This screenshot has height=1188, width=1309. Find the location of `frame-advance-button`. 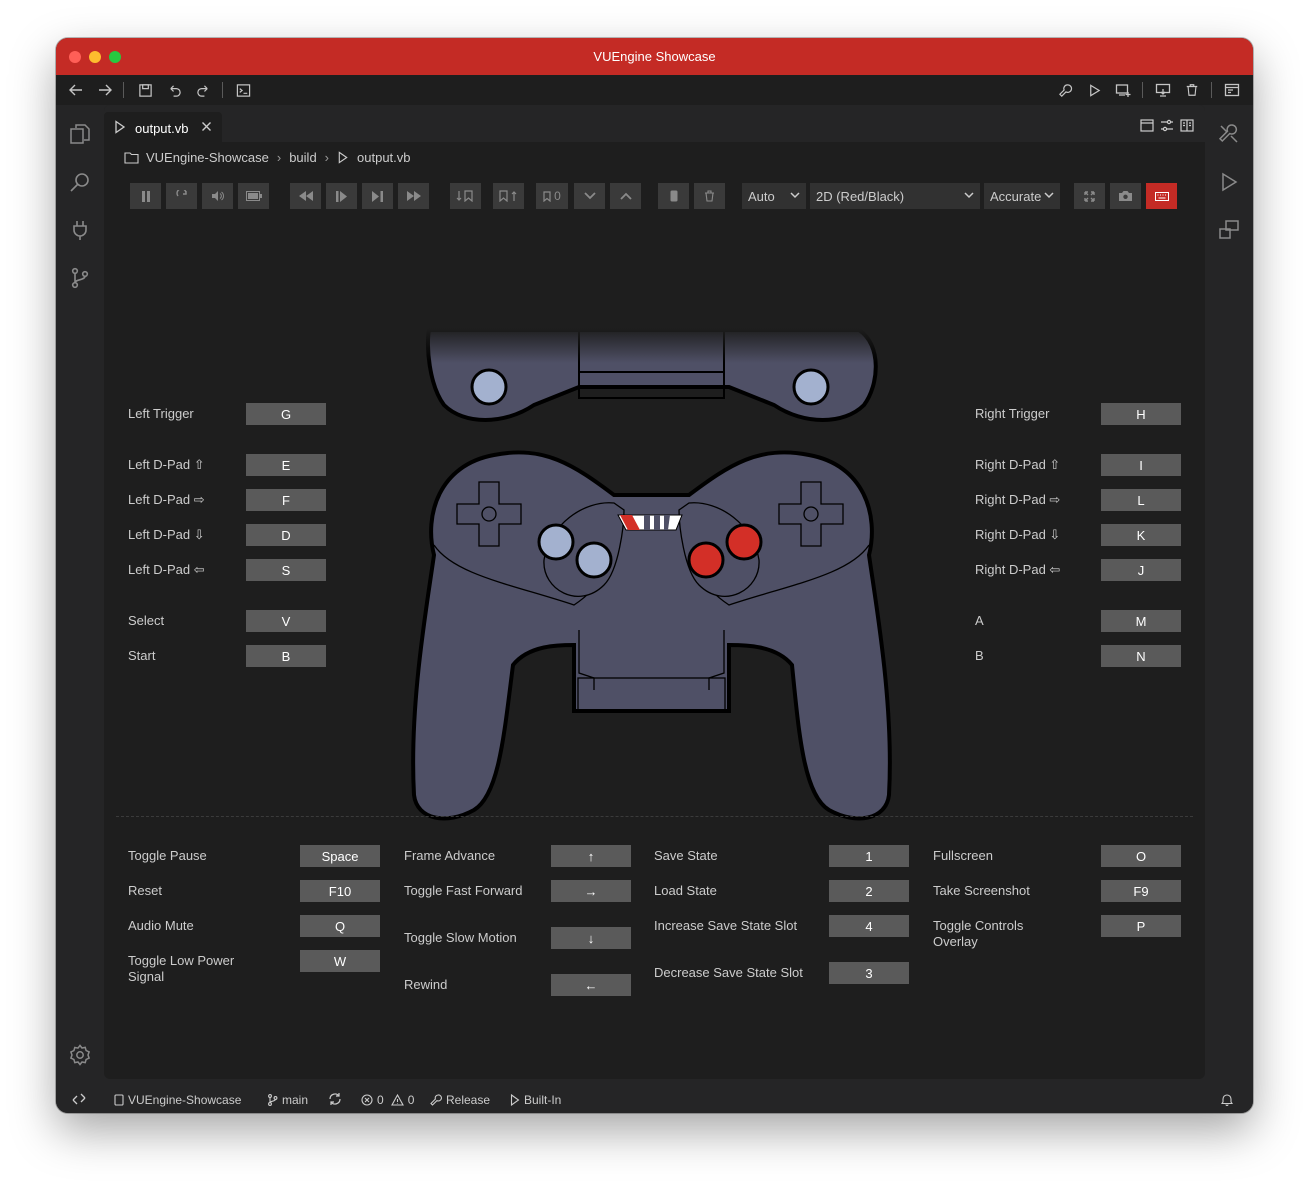

frame-advance-button is located at coordinates (377, 196).